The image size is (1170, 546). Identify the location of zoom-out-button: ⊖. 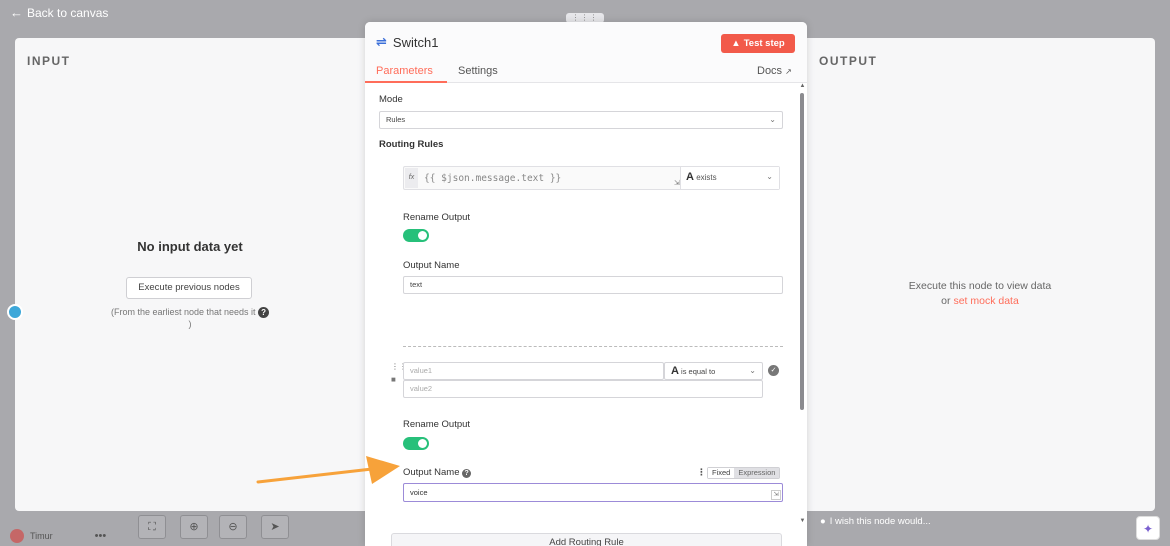
(233, 527).